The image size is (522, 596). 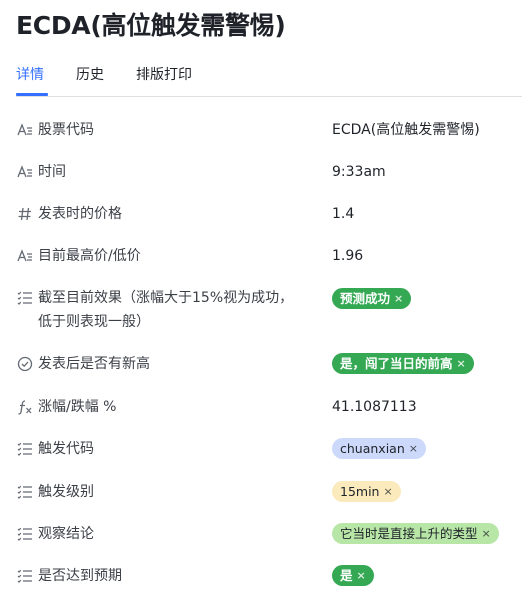 I want to click on field-label: 涨幅/跌幅 %, so click(x=77, y=407).